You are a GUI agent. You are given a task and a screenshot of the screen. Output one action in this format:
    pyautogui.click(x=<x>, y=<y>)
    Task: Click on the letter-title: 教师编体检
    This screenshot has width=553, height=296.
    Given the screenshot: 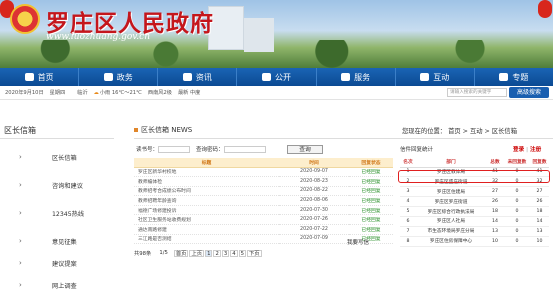 What is the action you would take?
    pyautogui.click(x=206, y=181)
    